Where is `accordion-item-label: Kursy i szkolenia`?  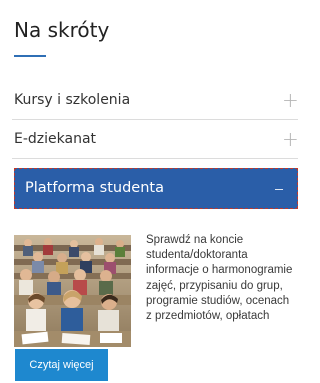
accordion-item-label: Kursy i szkolenia is located at coordinates (72, 100).